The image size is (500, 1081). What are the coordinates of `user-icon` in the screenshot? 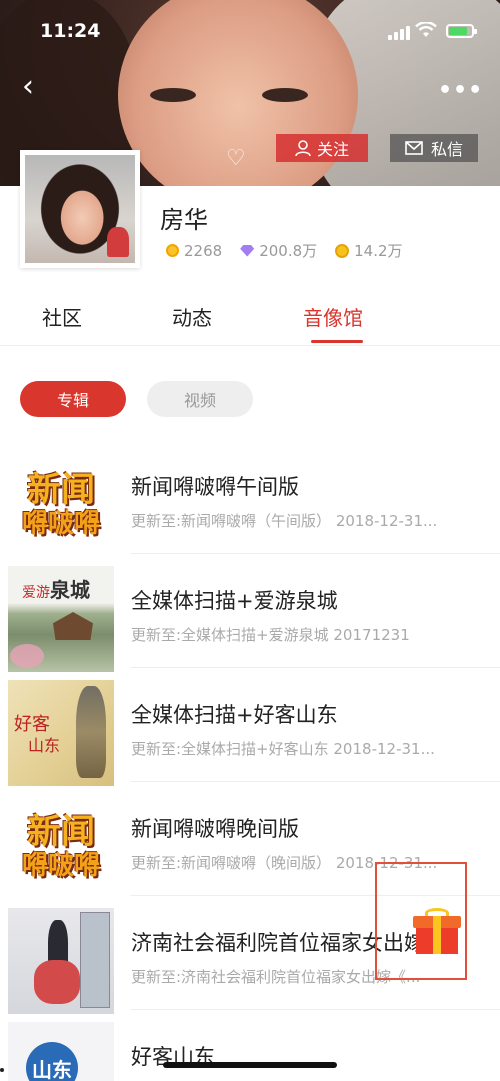 It's located at (303, 147).